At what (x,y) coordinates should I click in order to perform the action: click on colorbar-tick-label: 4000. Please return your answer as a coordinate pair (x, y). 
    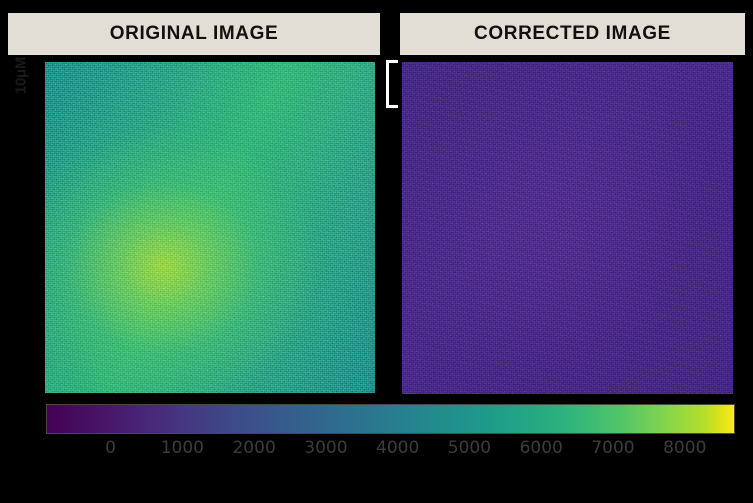
    Looking at the image, I should click on (398, 448).